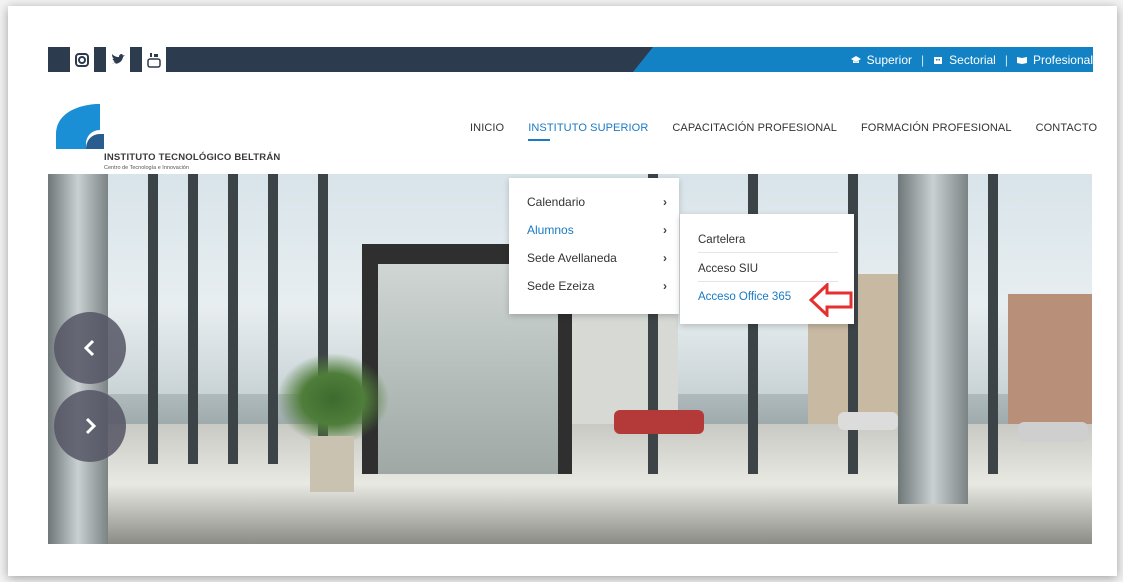 This screenshot has width=1123, height=582. What do you see at coordinates (146, 168) in the screenshot?
I see `logo-subtitle: Centro de Tecnología e Innovación` at bounding box center [146, 168].